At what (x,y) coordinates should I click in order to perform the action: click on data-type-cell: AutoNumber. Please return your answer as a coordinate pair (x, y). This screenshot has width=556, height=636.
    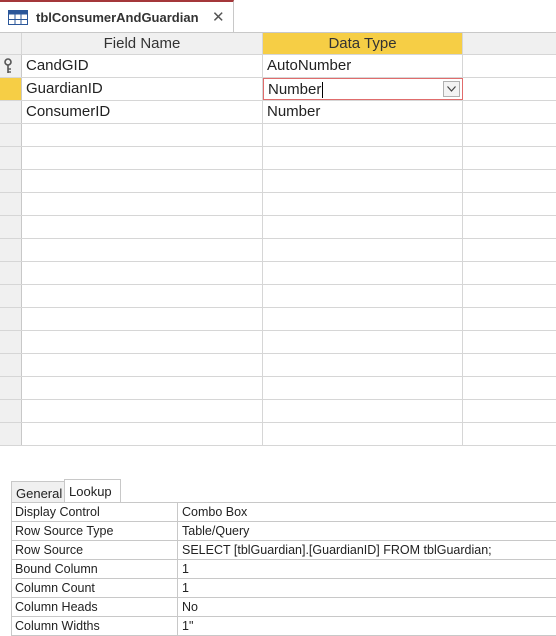
    Looking at the image, I should click on (363, 66).